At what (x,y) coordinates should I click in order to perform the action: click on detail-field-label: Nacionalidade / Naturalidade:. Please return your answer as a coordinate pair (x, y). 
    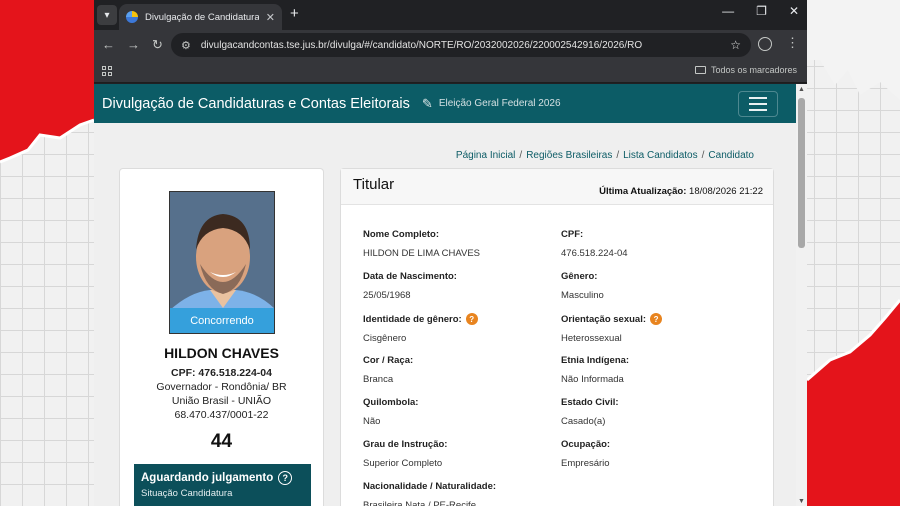
    Looking at the image, I should click on (458, 486).